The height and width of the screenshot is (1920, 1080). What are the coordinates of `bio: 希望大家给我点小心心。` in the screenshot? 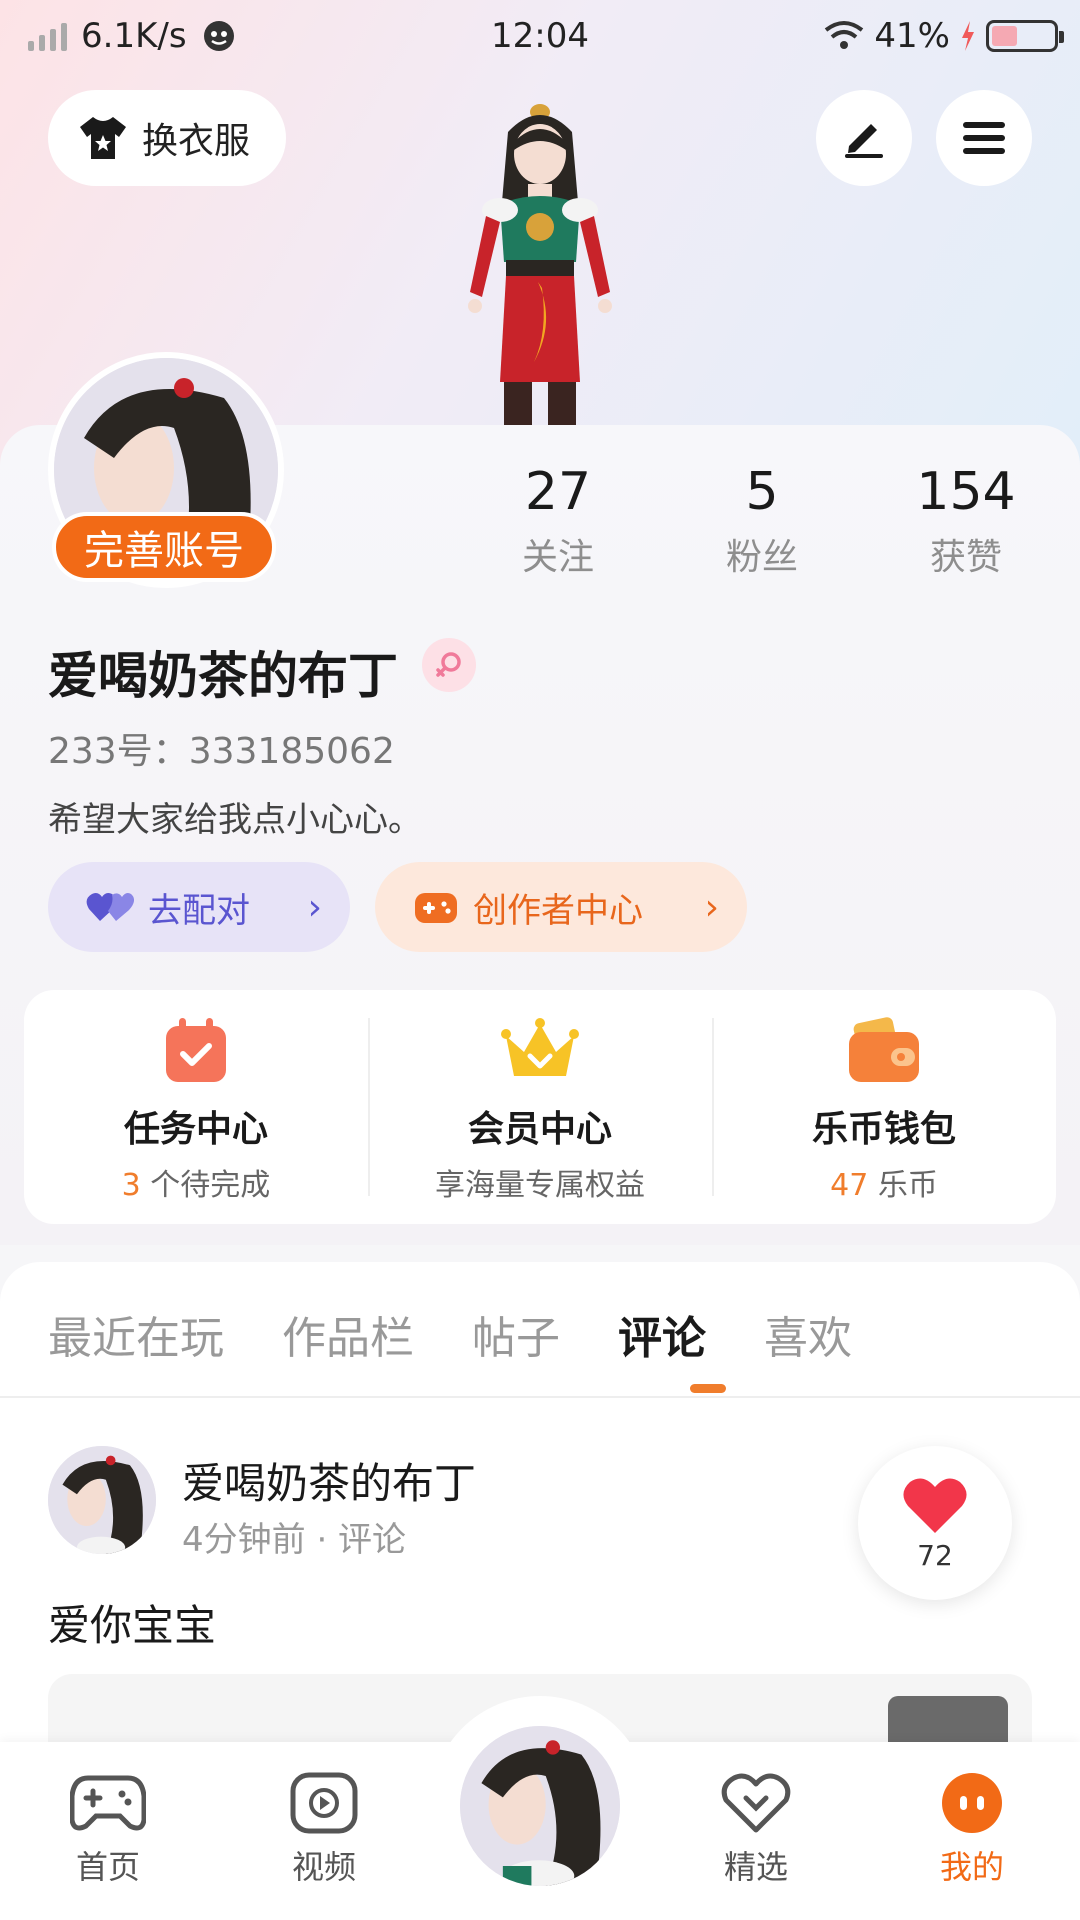 It's located at (235, 820).